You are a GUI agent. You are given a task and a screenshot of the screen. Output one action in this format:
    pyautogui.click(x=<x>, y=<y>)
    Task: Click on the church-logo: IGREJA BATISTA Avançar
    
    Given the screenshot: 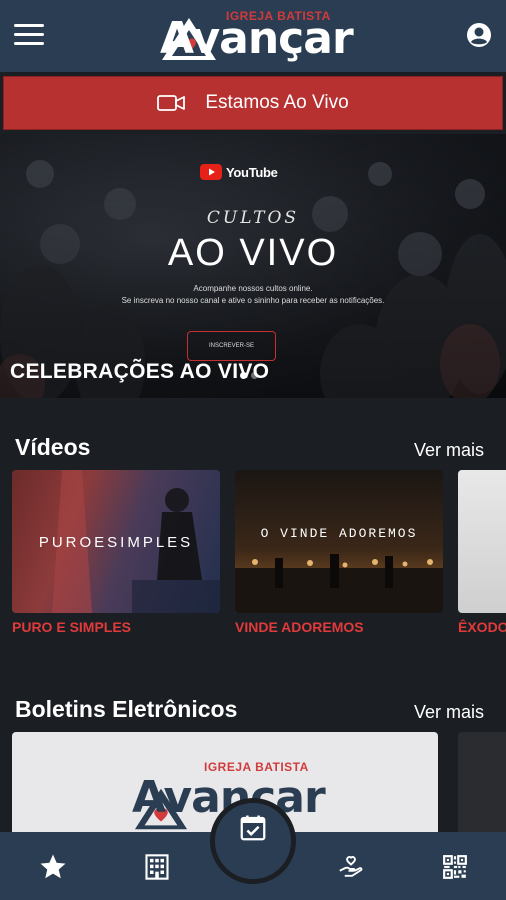 What is the action you would take?
    pyautogui.click(x=260, y=36)
    